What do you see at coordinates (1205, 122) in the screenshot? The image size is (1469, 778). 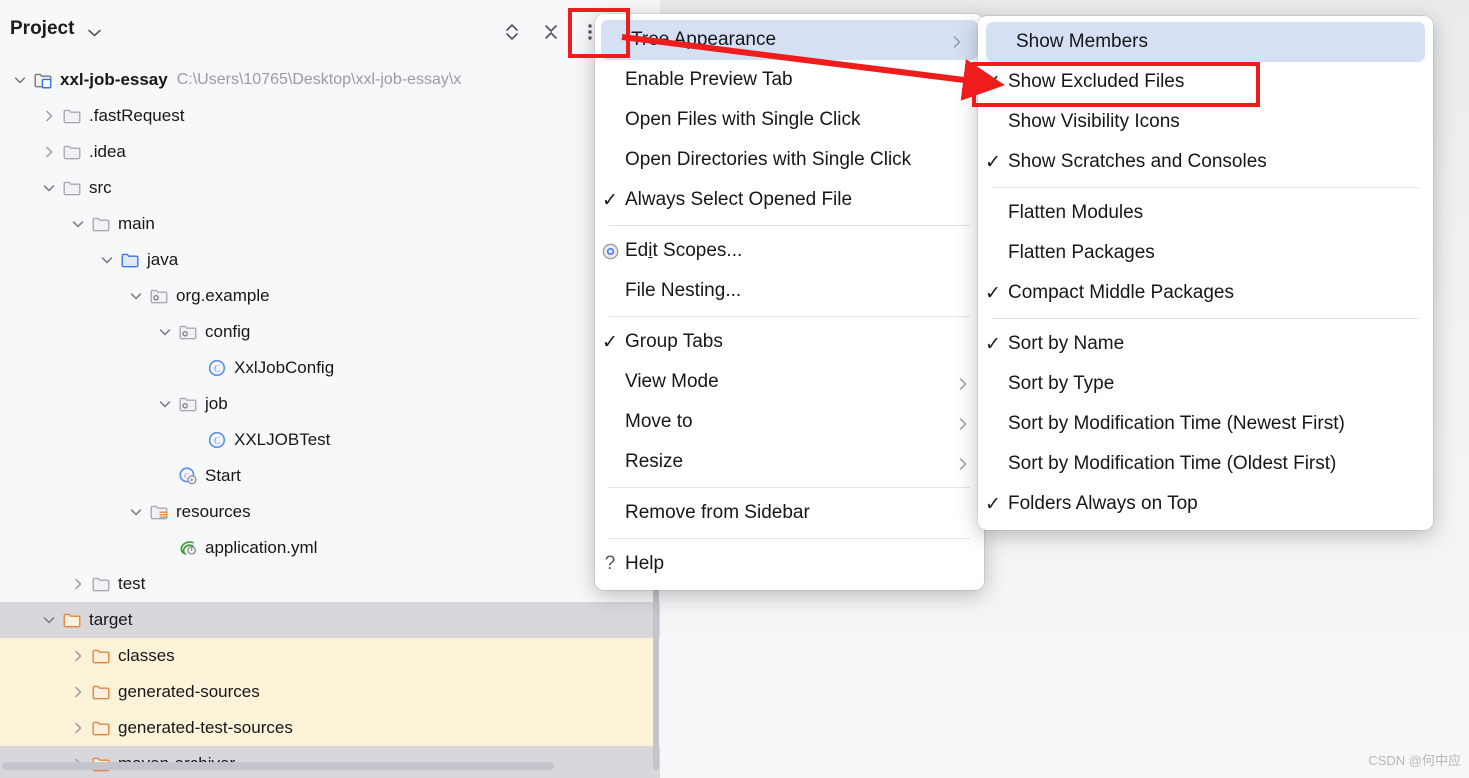 I see `submenu-item-show-visibility-icons: Show Visibility Icons` at bounding box center [1205, 122].